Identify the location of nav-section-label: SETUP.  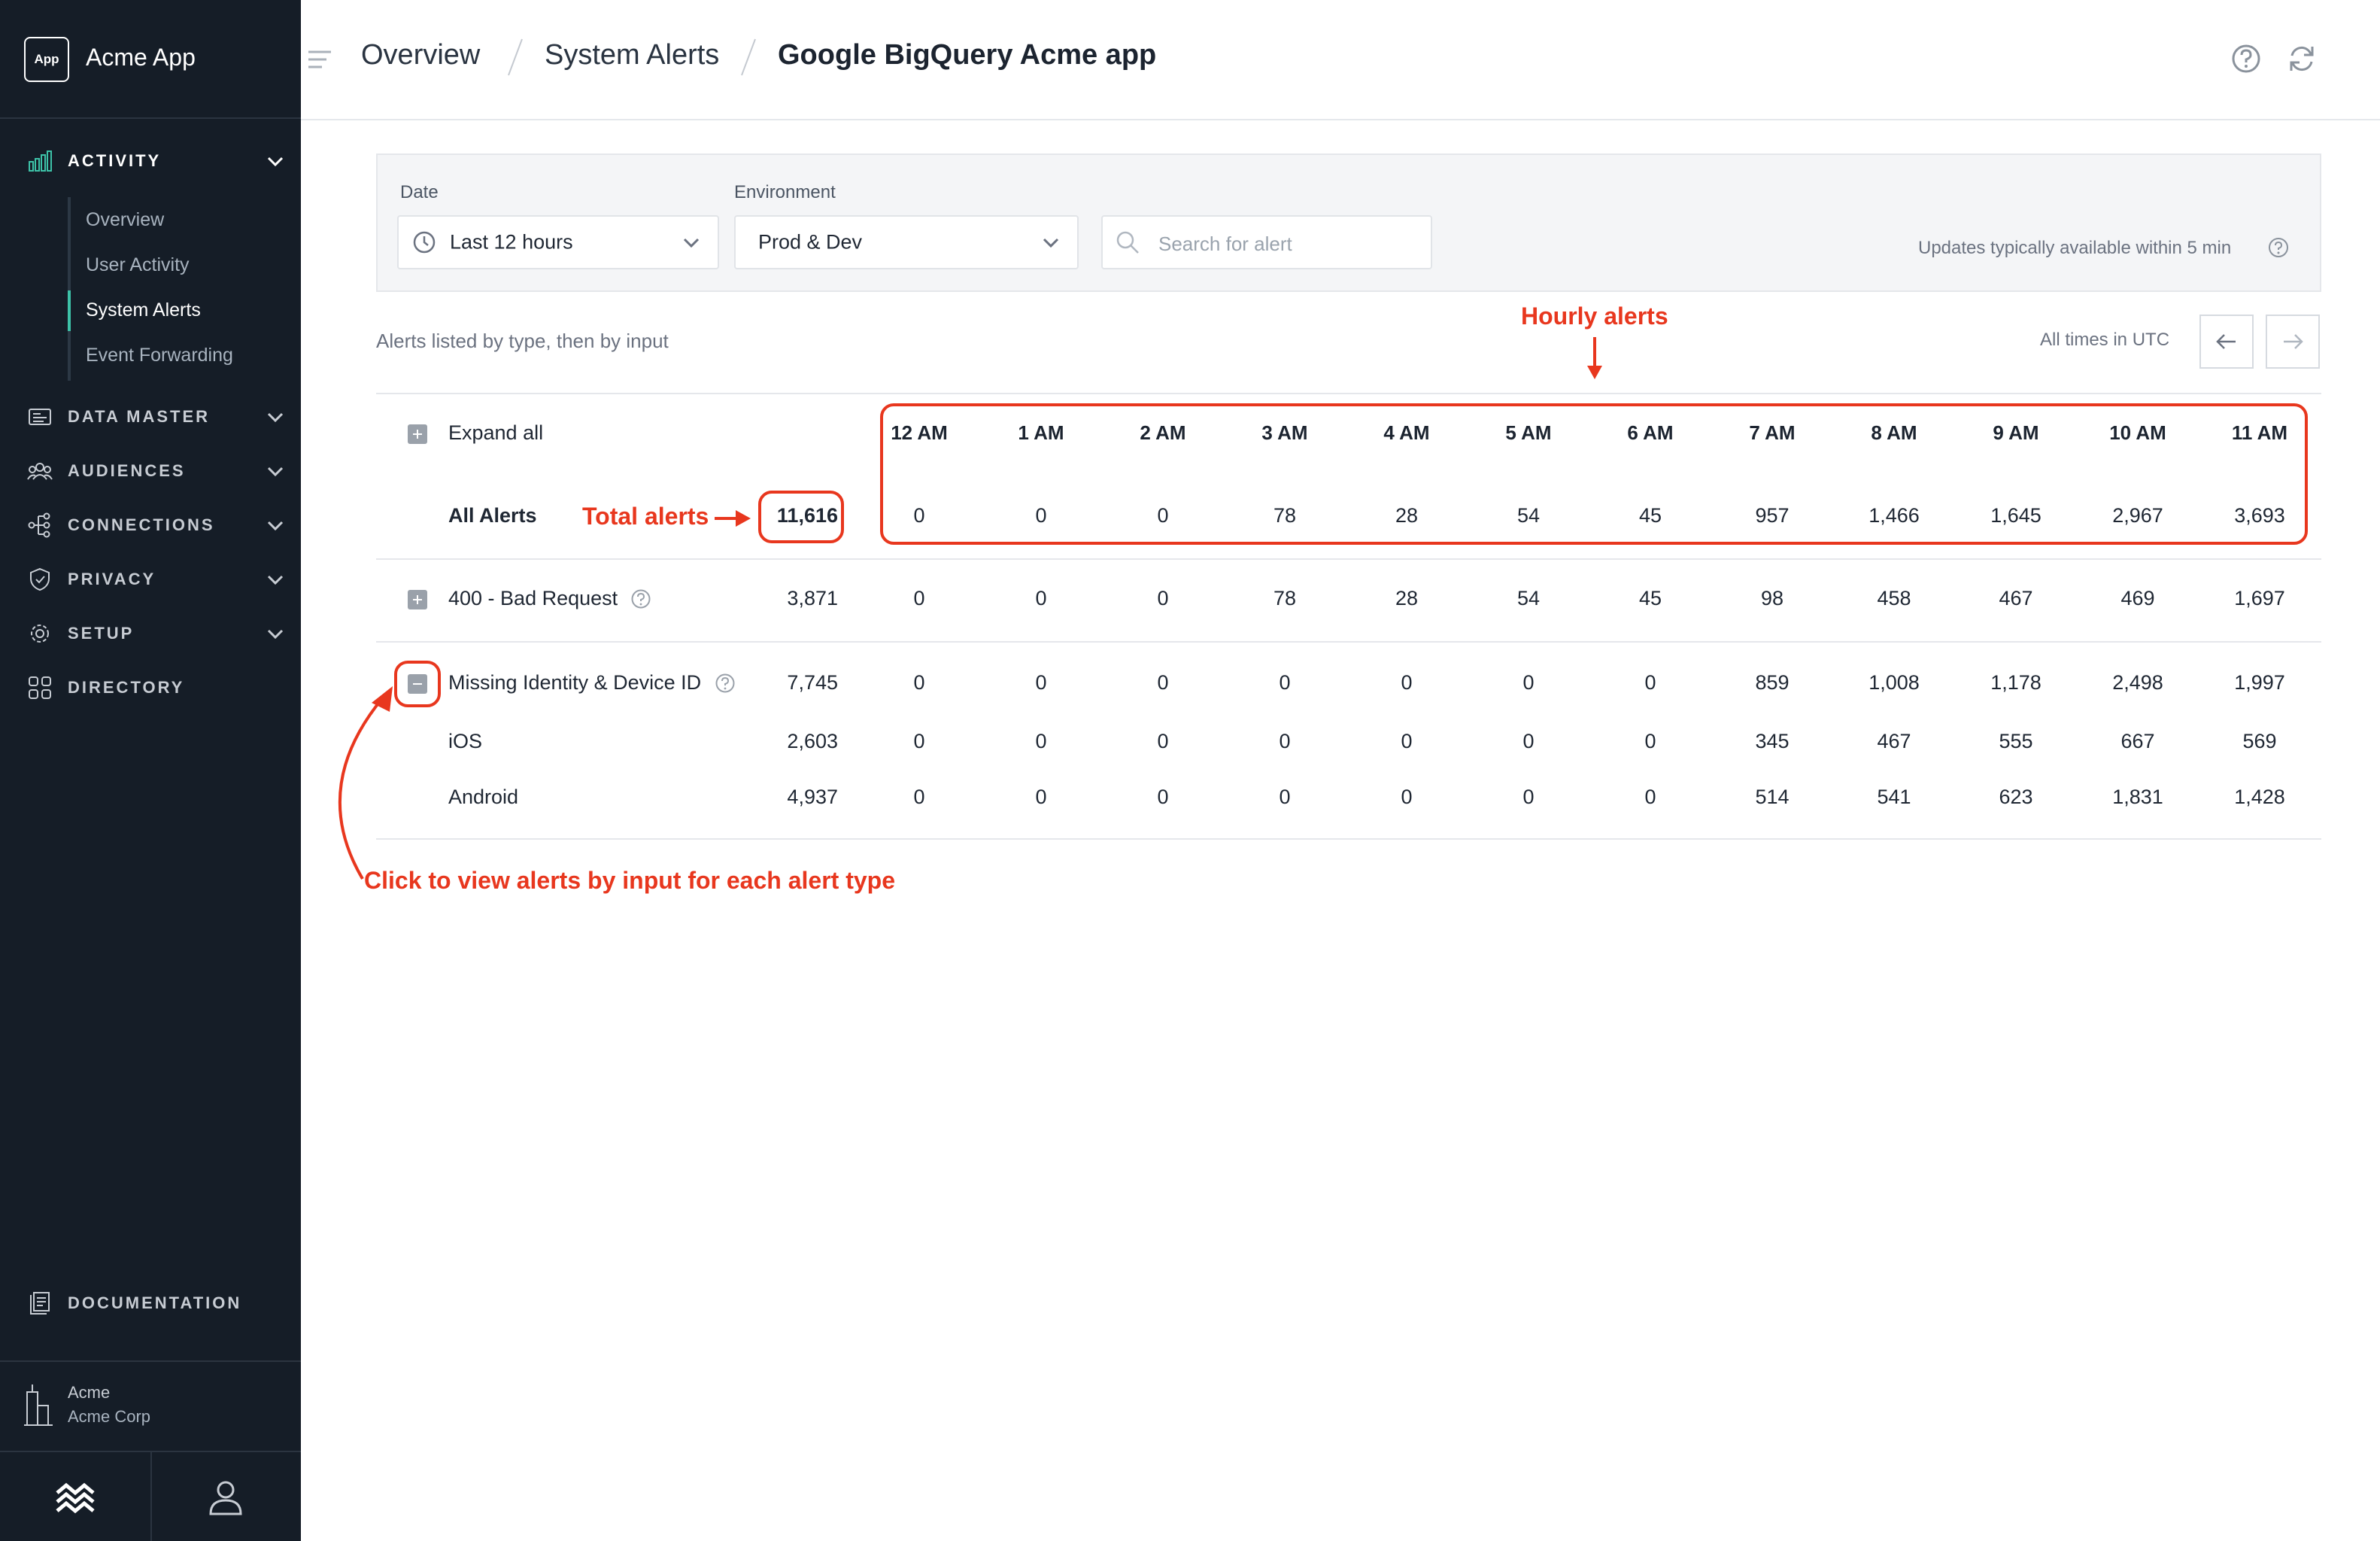
(101, 633).